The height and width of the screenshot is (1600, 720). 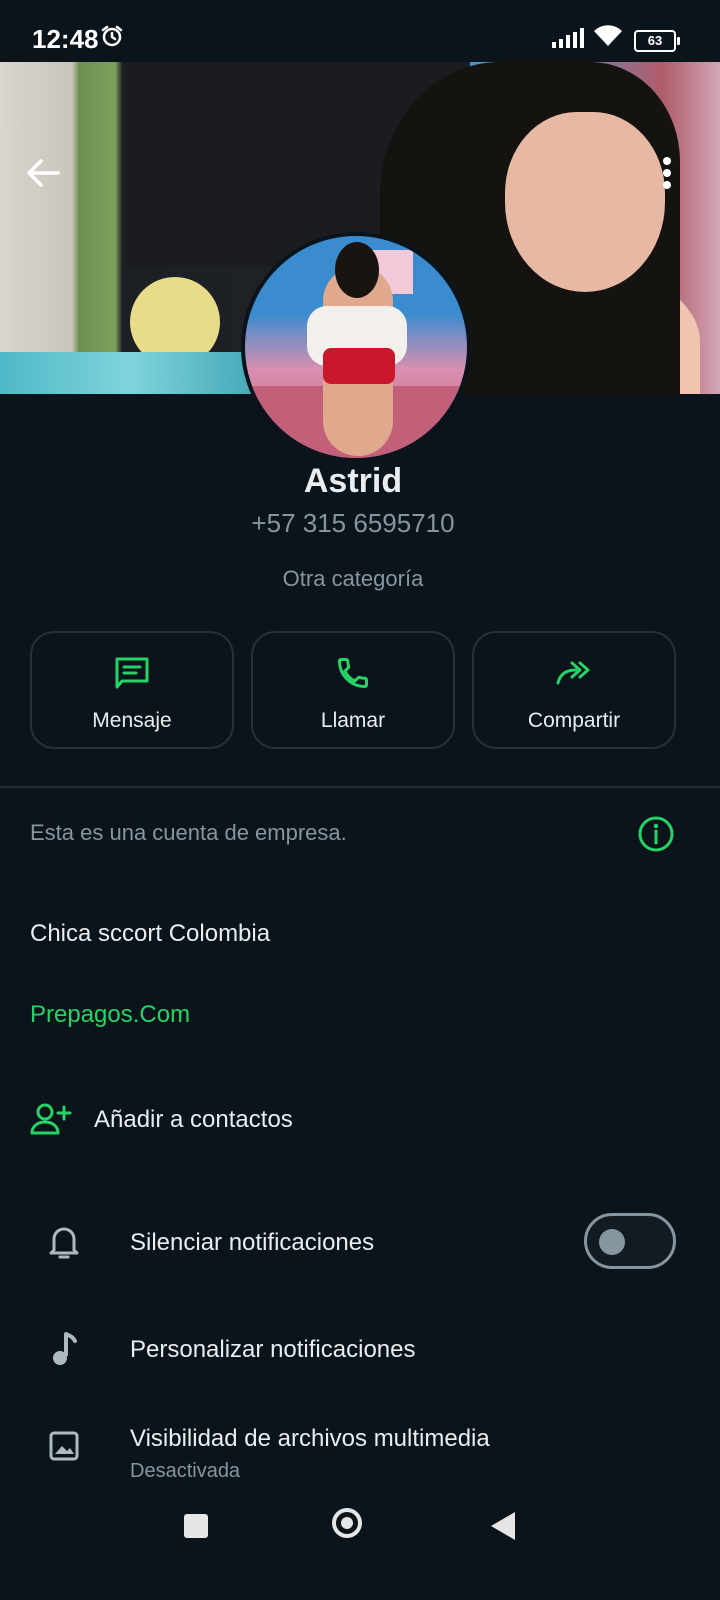 I want to click on avatar-hair, so click(x=357, y=270).